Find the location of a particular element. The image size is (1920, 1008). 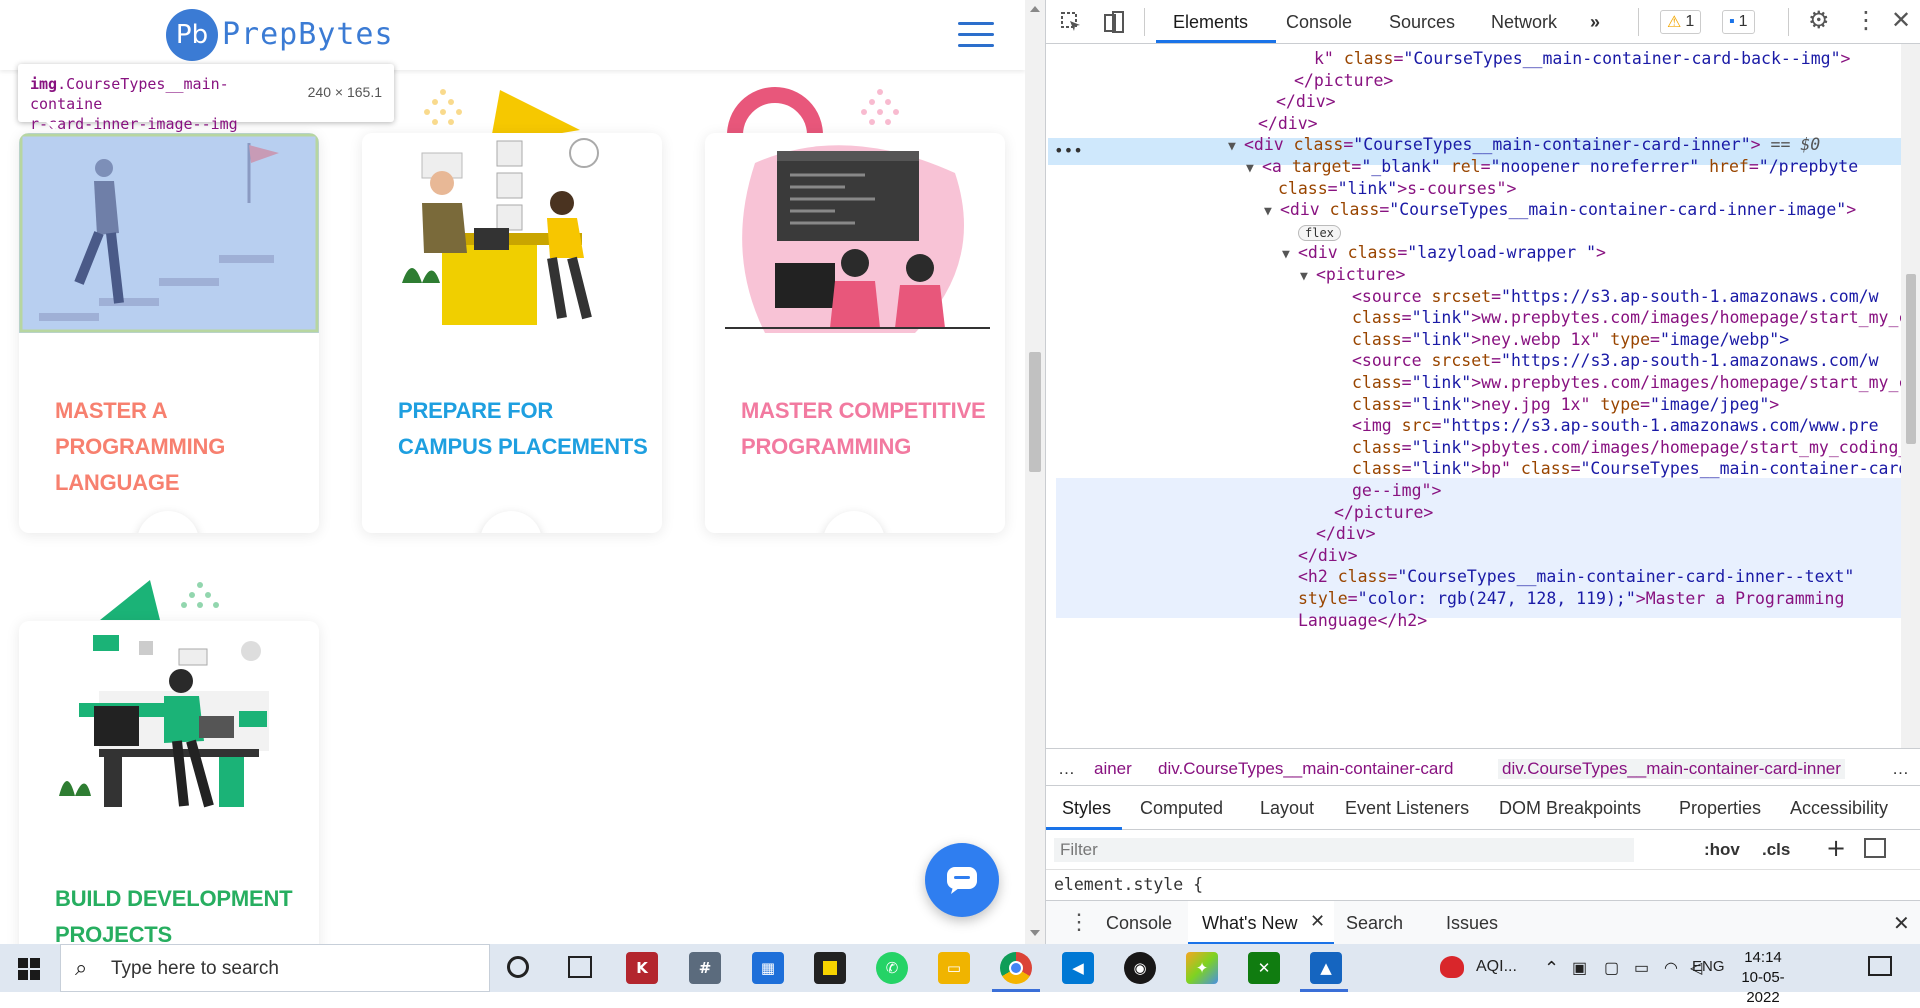

search-icon: ⌕ is located at coordinates (81, 967).